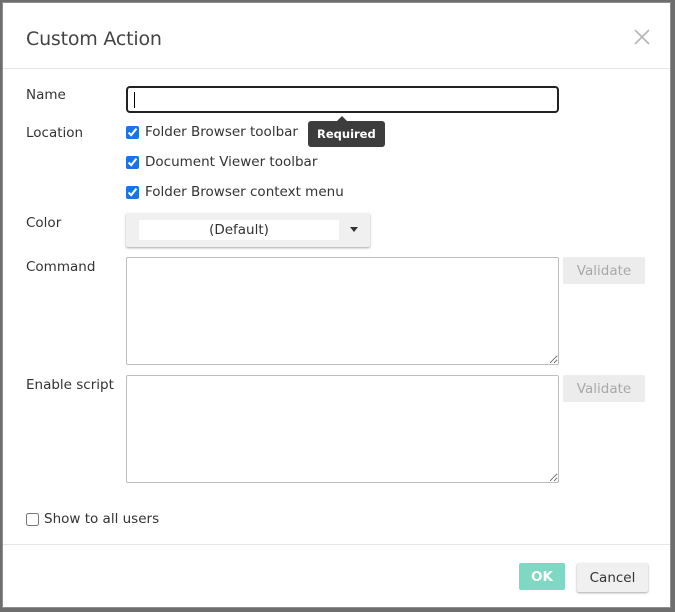  What do you see at coordinates (132, 162) in the screenshot?
I see `document-viewer-toolbar-checkbox` at bounding box center [132, 162].